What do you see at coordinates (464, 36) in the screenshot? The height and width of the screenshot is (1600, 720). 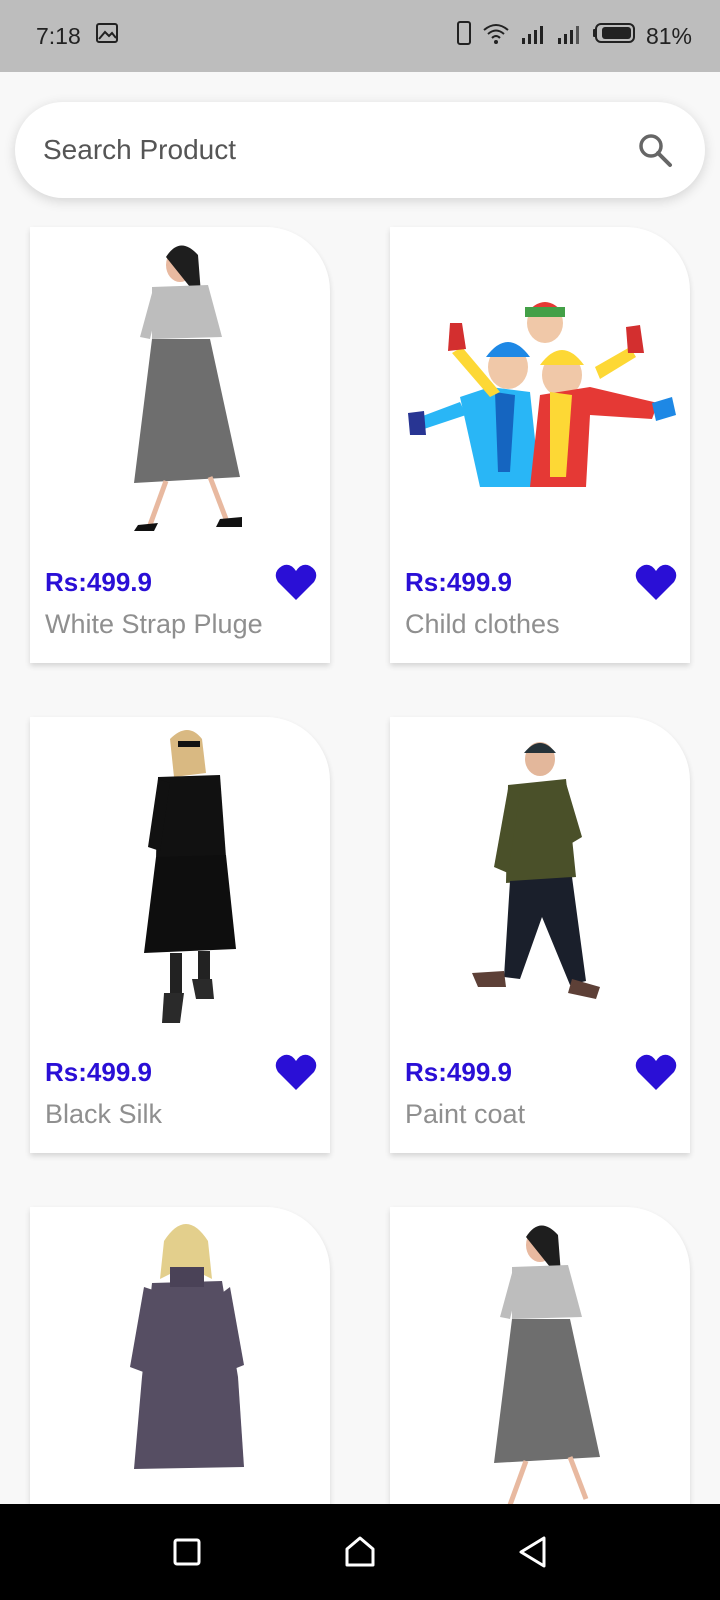 I see `vibrate-icon` at bounding box center [464, 36].